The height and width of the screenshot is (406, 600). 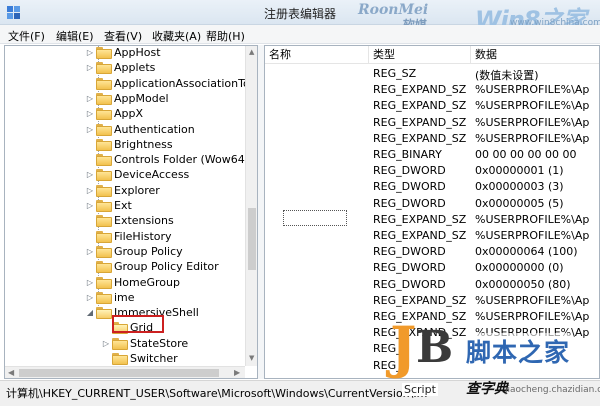 What do you see at coordinates (11, 372) in the screenshot?
I see `scroll-left-icon: ◀` at bounding box center [11, 372].